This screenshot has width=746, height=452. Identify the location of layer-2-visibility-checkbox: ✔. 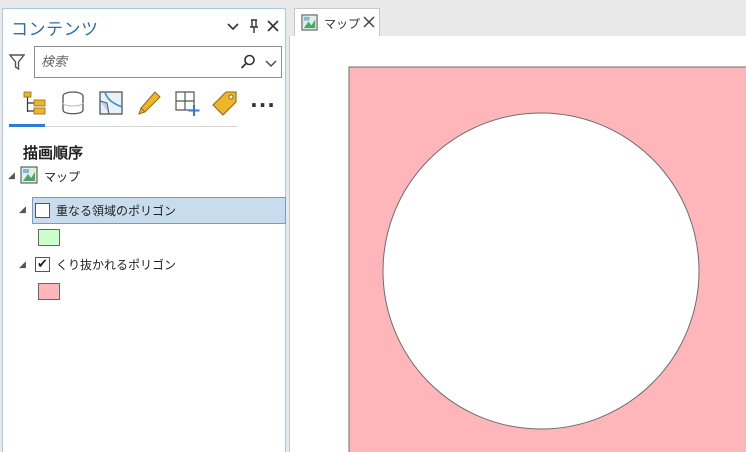
(42, 264).